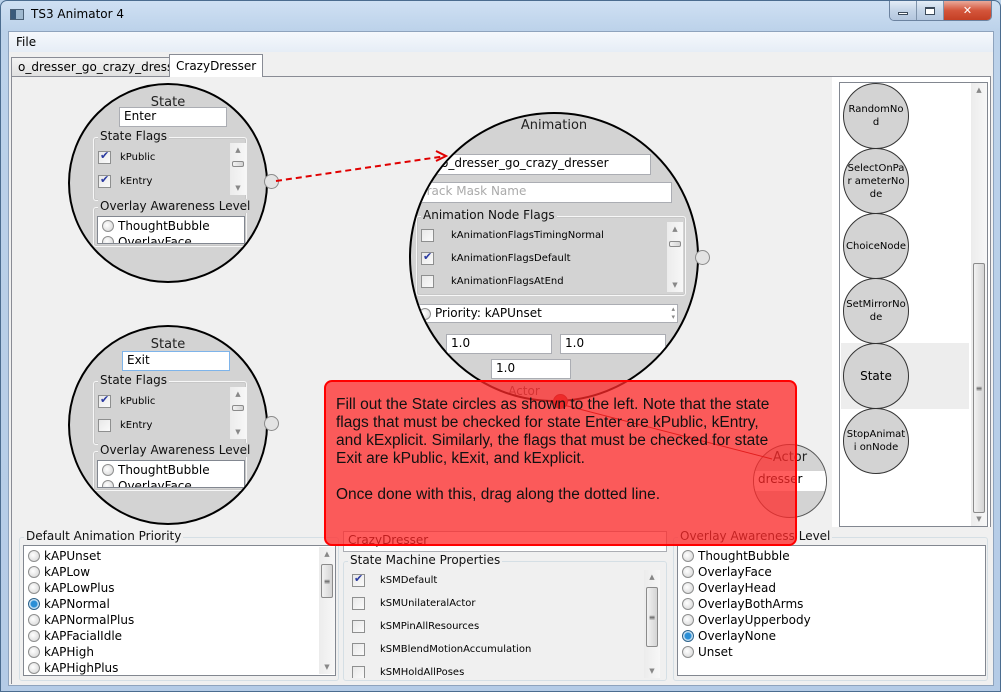  I want to click on toolbox-item-set-mirror-node: SetMirrorNo de, so click(876, 311).